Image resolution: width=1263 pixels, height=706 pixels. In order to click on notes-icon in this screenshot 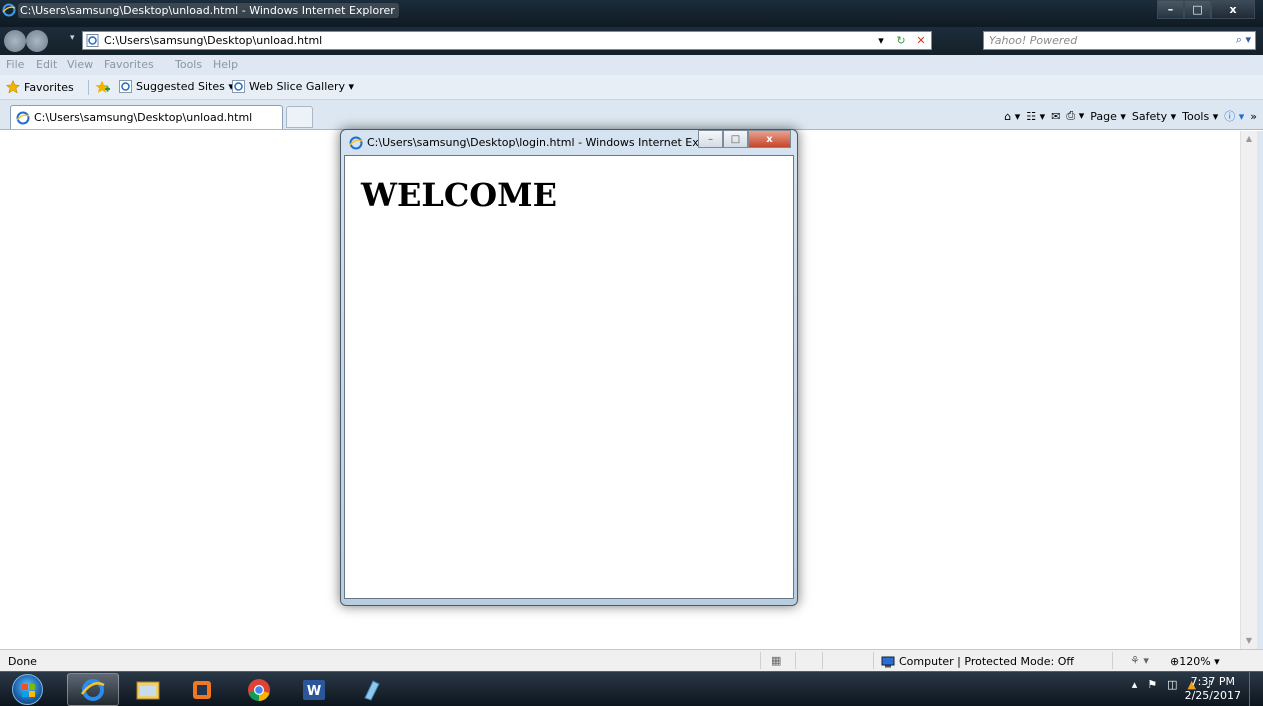, I will do `click(372, 690)`.